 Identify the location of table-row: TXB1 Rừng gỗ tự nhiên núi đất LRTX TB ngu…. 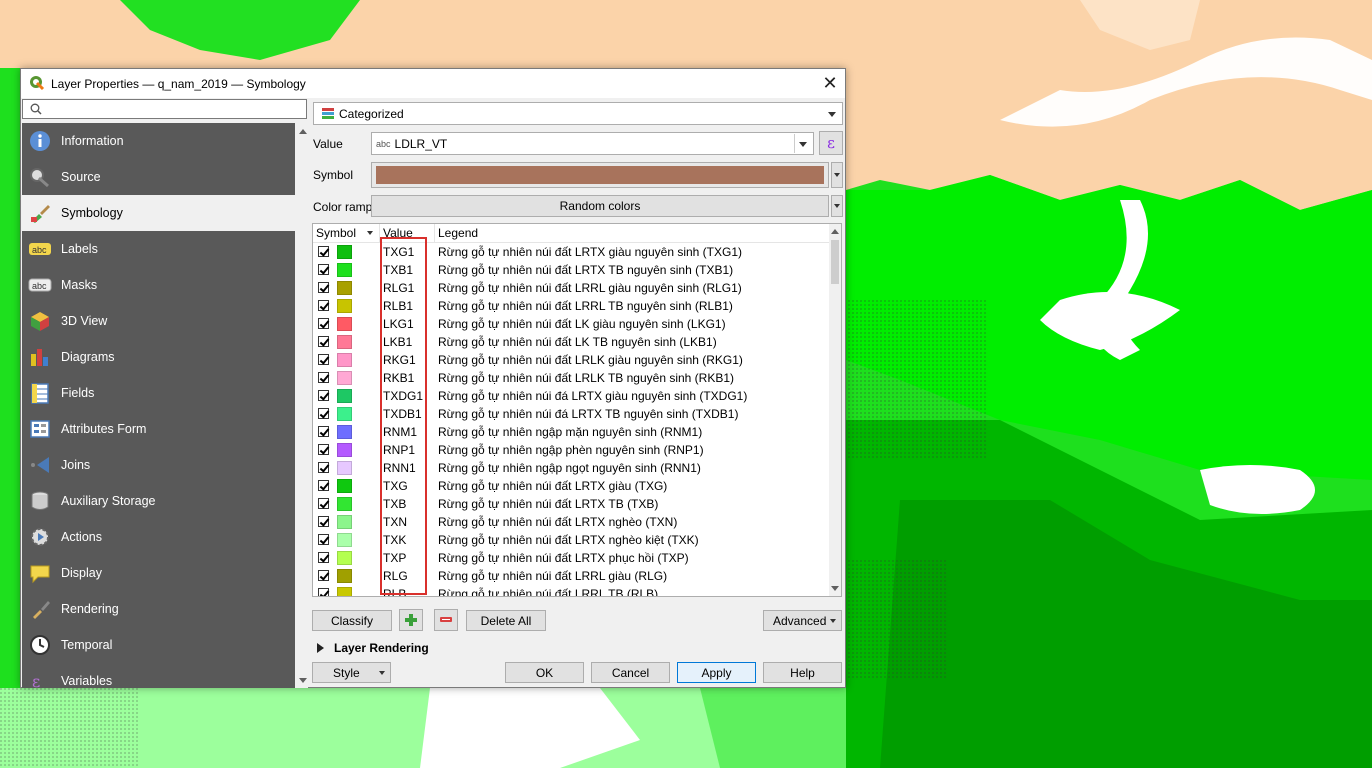
(571, 270).